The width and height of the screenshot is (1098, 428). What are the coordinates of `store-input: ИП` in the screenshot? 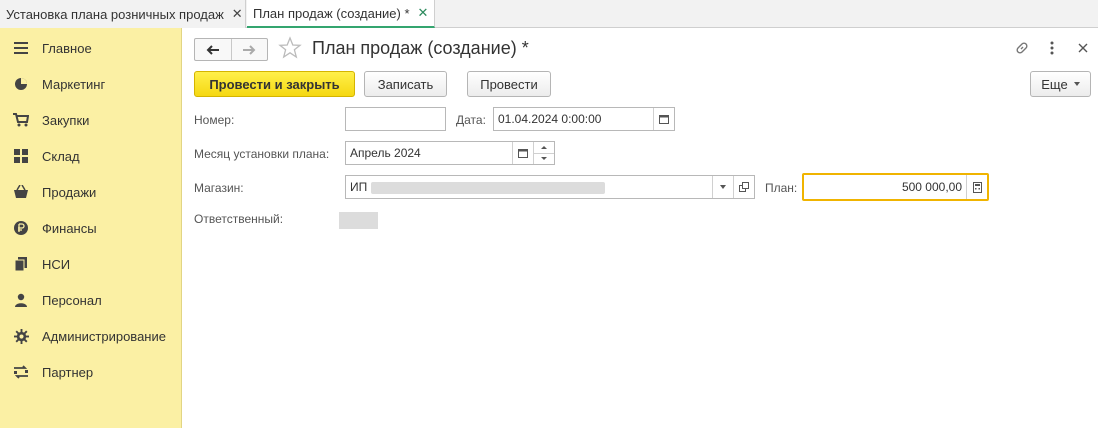 It's located at (550, 187).